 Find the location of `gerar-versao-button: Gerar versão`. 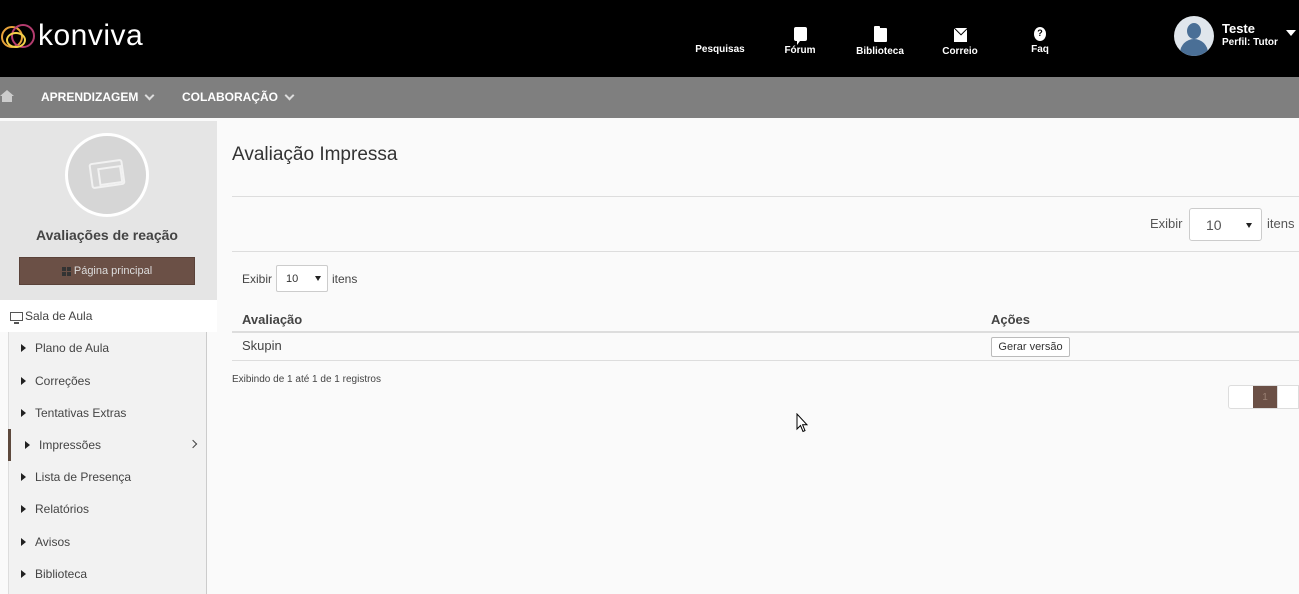

gerar-versao-button: Gerar versão is located at coordinates (1030, 347).